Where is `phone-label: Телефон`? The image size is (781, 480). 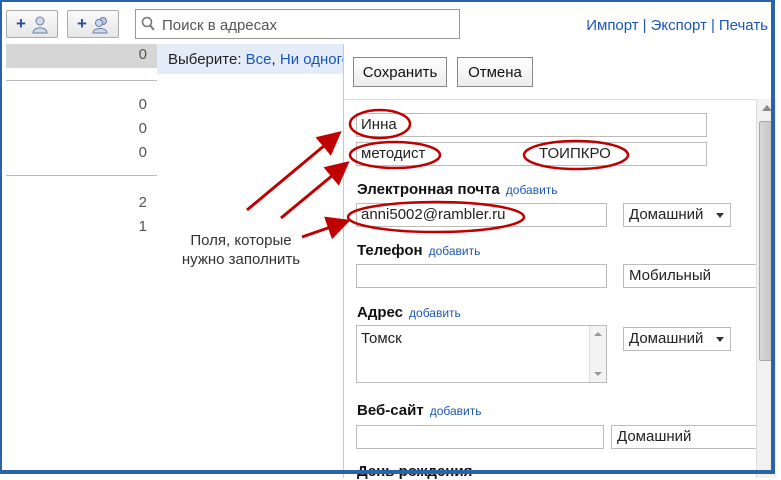 phone-label: Телефон is located at coordinates (390, 250).